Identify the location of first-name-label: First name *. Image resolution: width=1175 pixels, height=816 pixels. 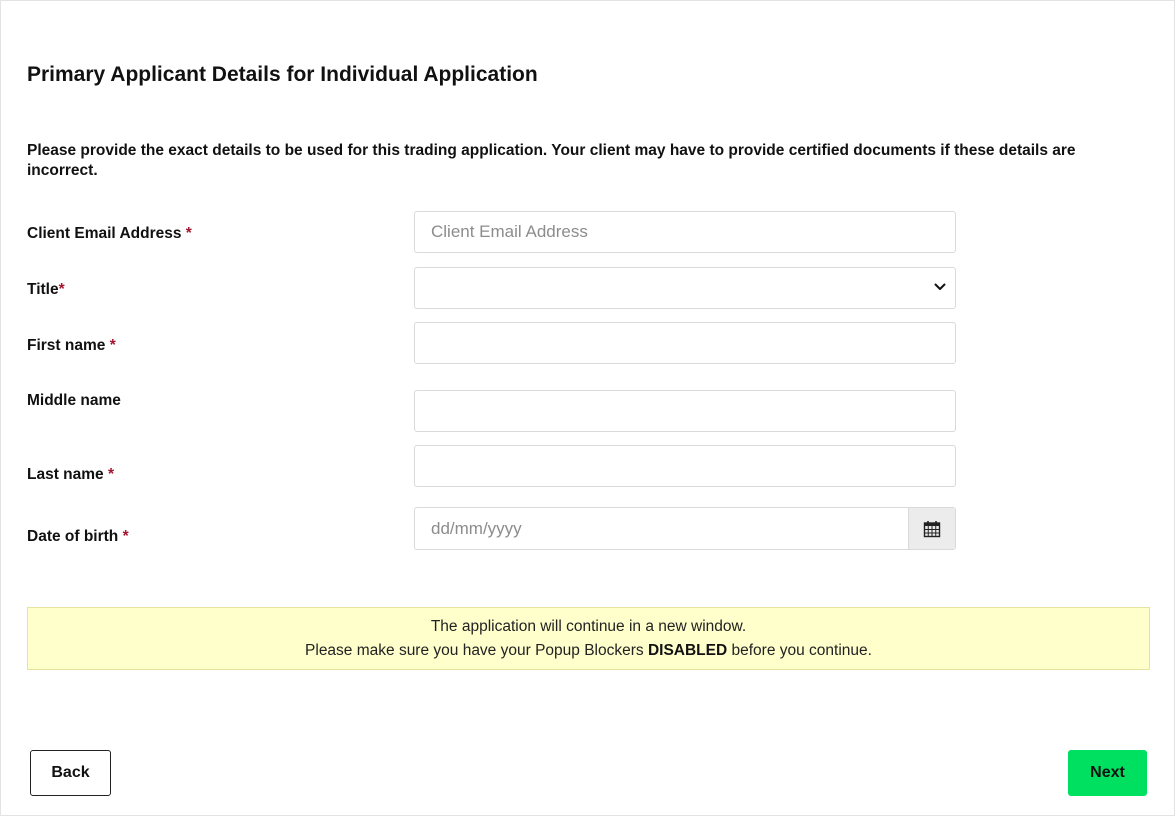
(71, 346).